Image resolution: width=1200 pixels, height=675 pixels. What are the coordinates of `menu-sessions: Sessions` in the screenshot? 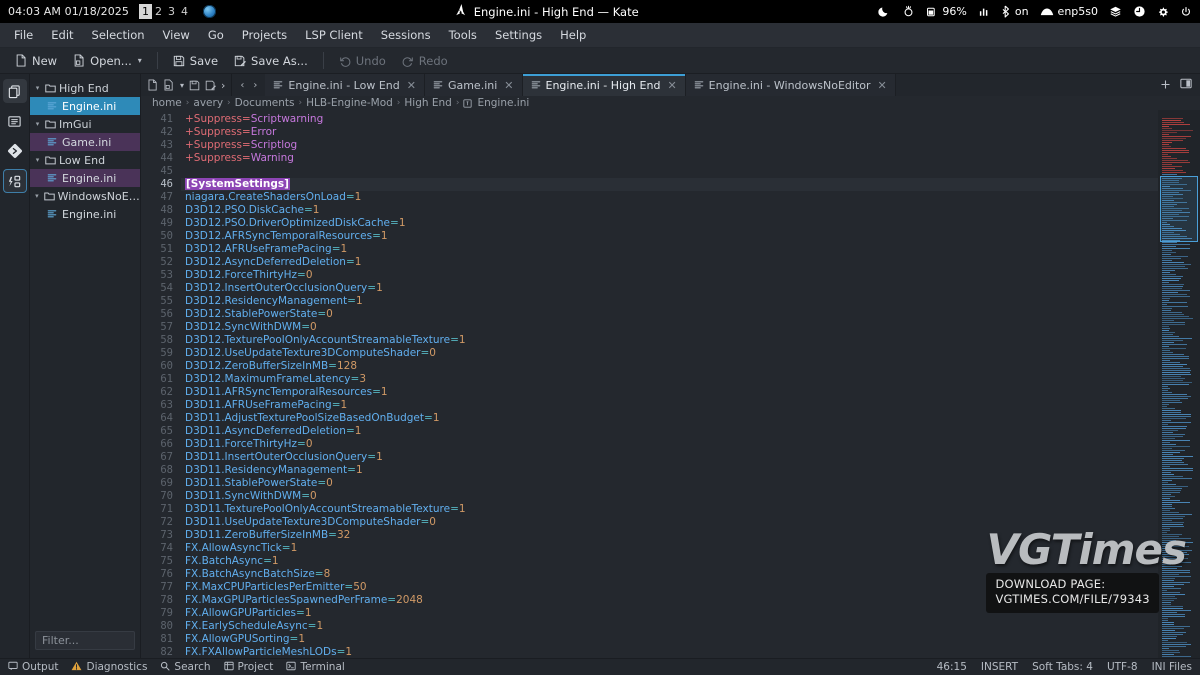 It's located at (406, 35).